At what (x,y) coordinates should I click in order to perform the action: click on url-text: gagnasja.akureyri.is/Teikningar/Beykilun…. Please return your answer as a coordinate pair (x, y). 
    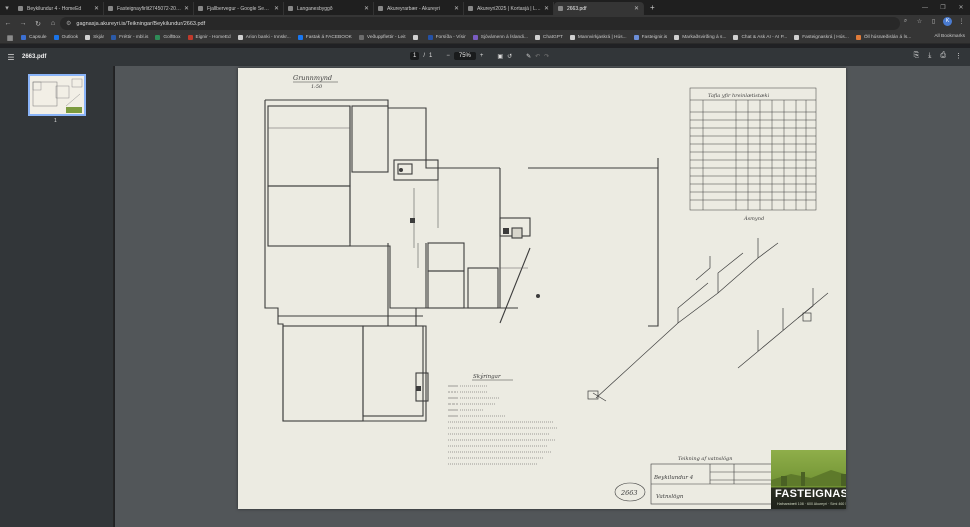
    Looking at the image, I should click on (141, 23).